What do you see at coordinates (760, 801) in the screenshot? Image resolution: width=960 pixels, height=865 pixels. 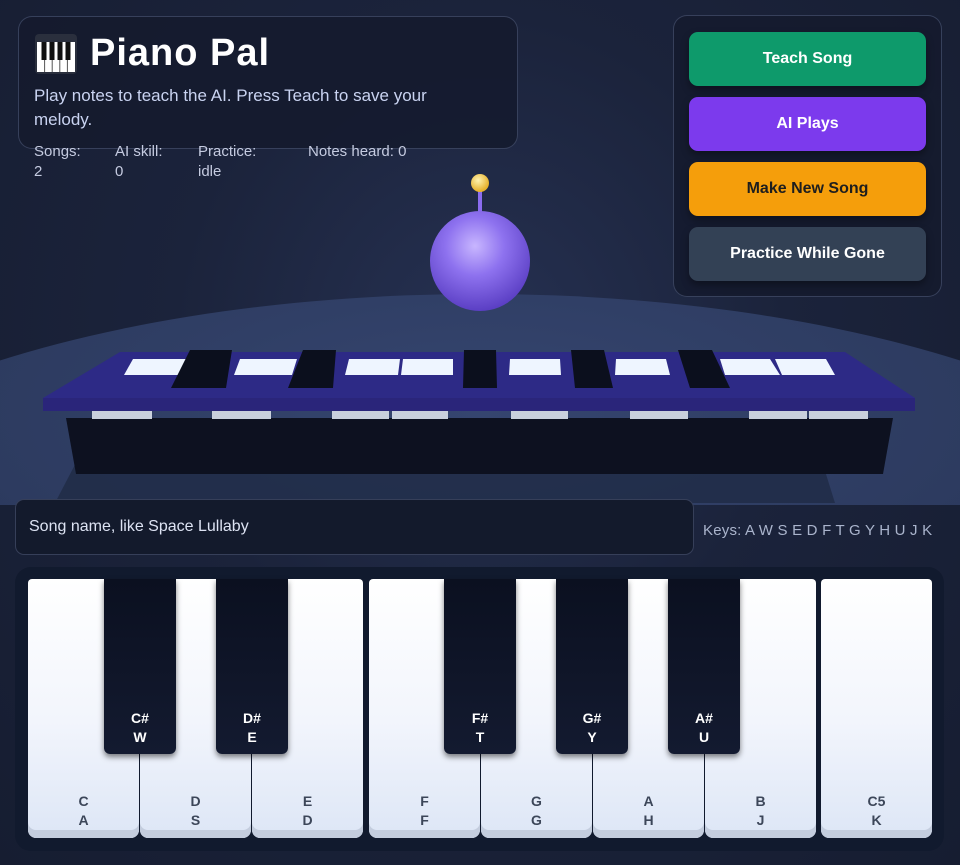 I see `key-note: B` at bounding box center [760, 801].